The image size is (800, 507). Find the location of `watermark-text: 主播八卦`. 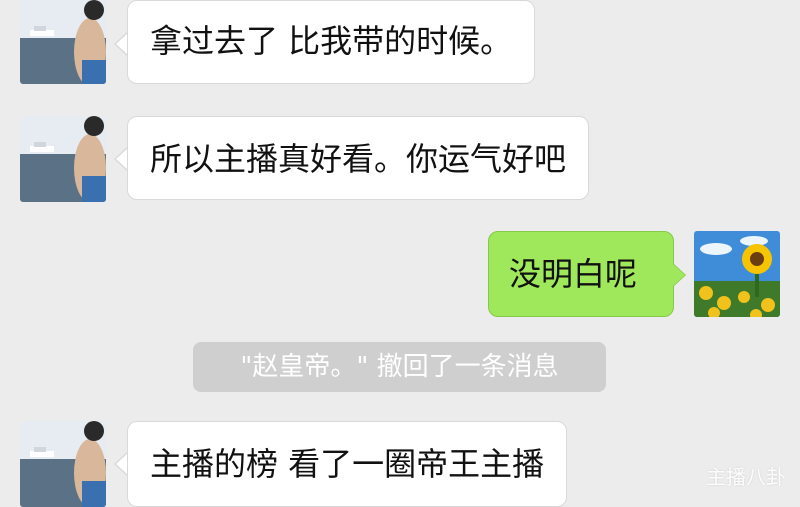

watermark-text: 主播八卦 is located at coordinates (746, 477).